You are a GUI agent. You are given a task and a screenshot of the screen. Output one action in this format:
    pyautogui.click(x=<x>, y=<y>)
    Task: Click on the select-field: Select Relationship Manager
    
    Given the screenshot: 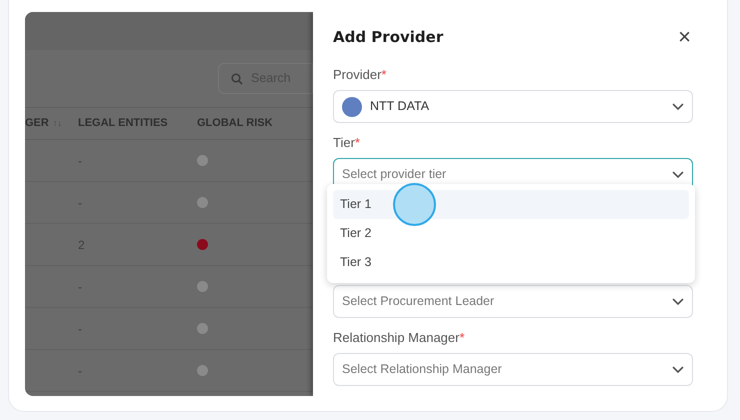 What is the action you would take?
    pyautogui.click(x=513, y=369)
    